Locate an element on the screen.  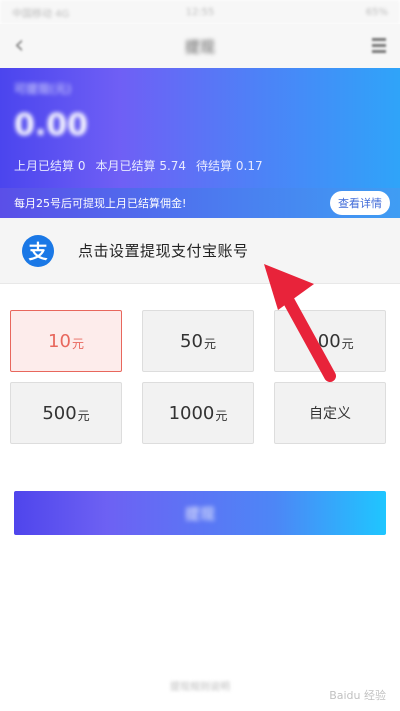
nav-bar: ‹ 提现 is located at coordinates (200, 46).